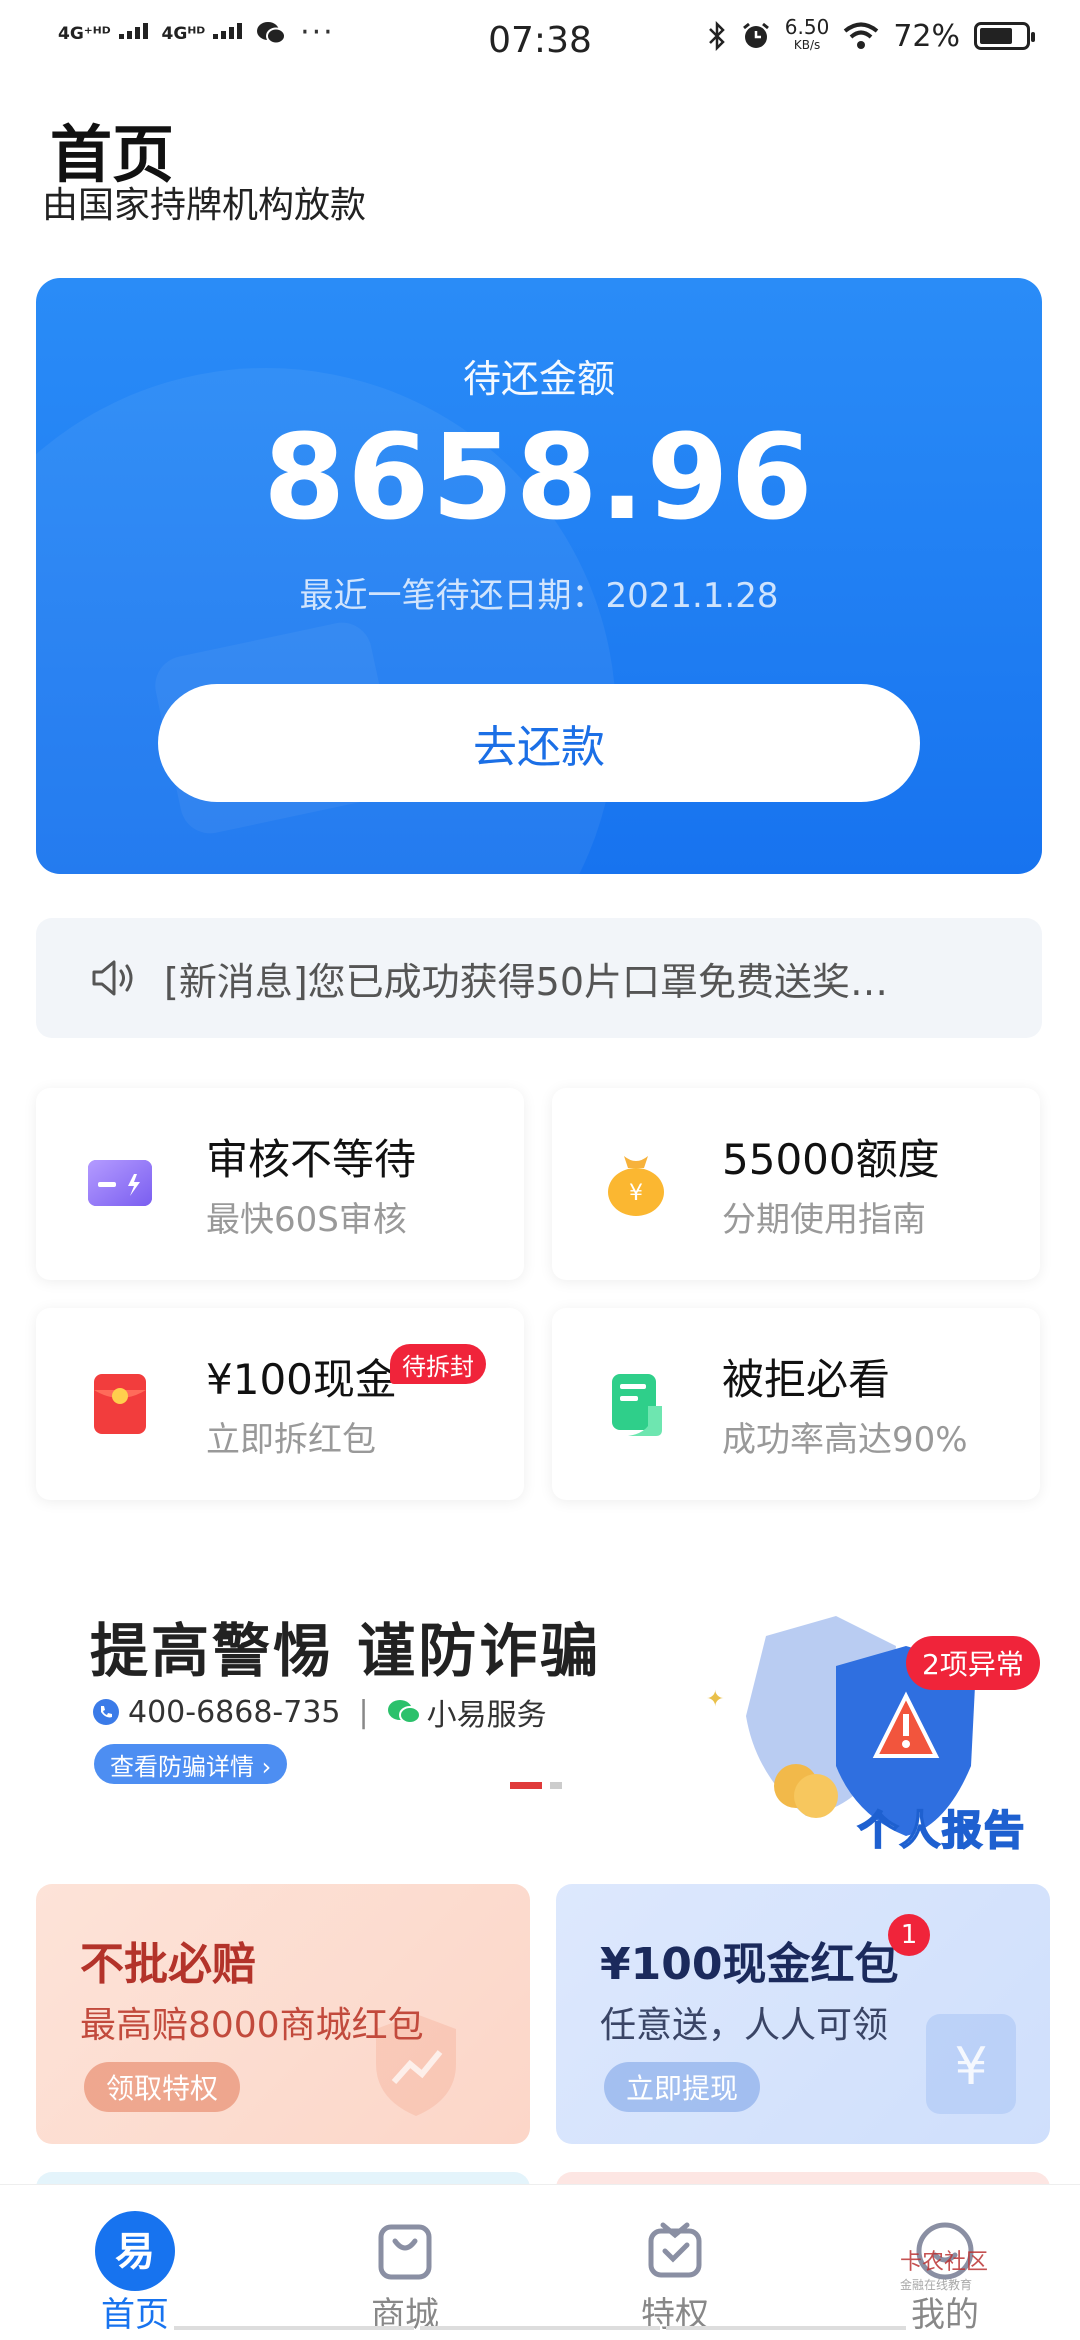  What do you see at coordinates (744, 2025) in the screenshot?
I see `promo-subtitle: 任意送，人人可领` at bounding box center [744, 2025].